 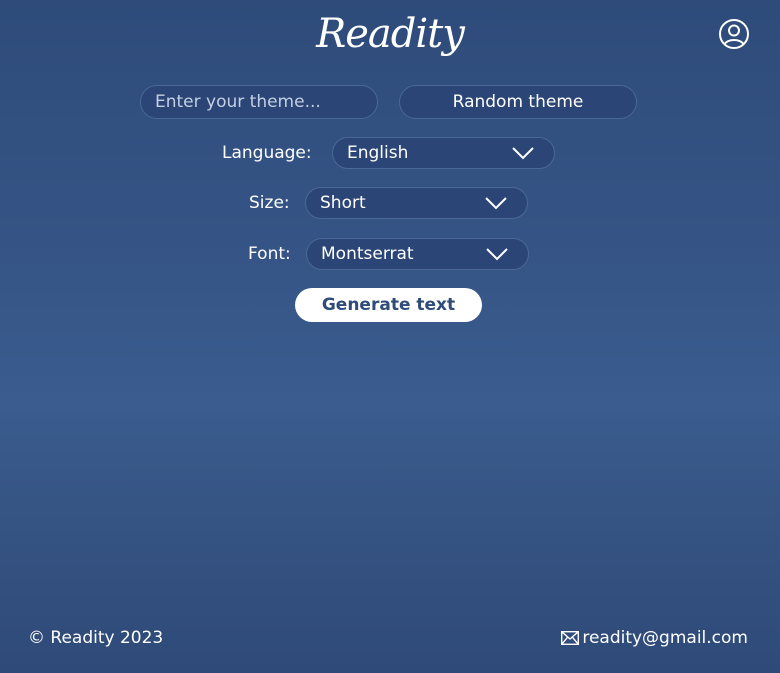 What do you see at coordinates (390, 34) in the screenshot?
I see `app-logo: Readity` at bounding box center [390, 34].